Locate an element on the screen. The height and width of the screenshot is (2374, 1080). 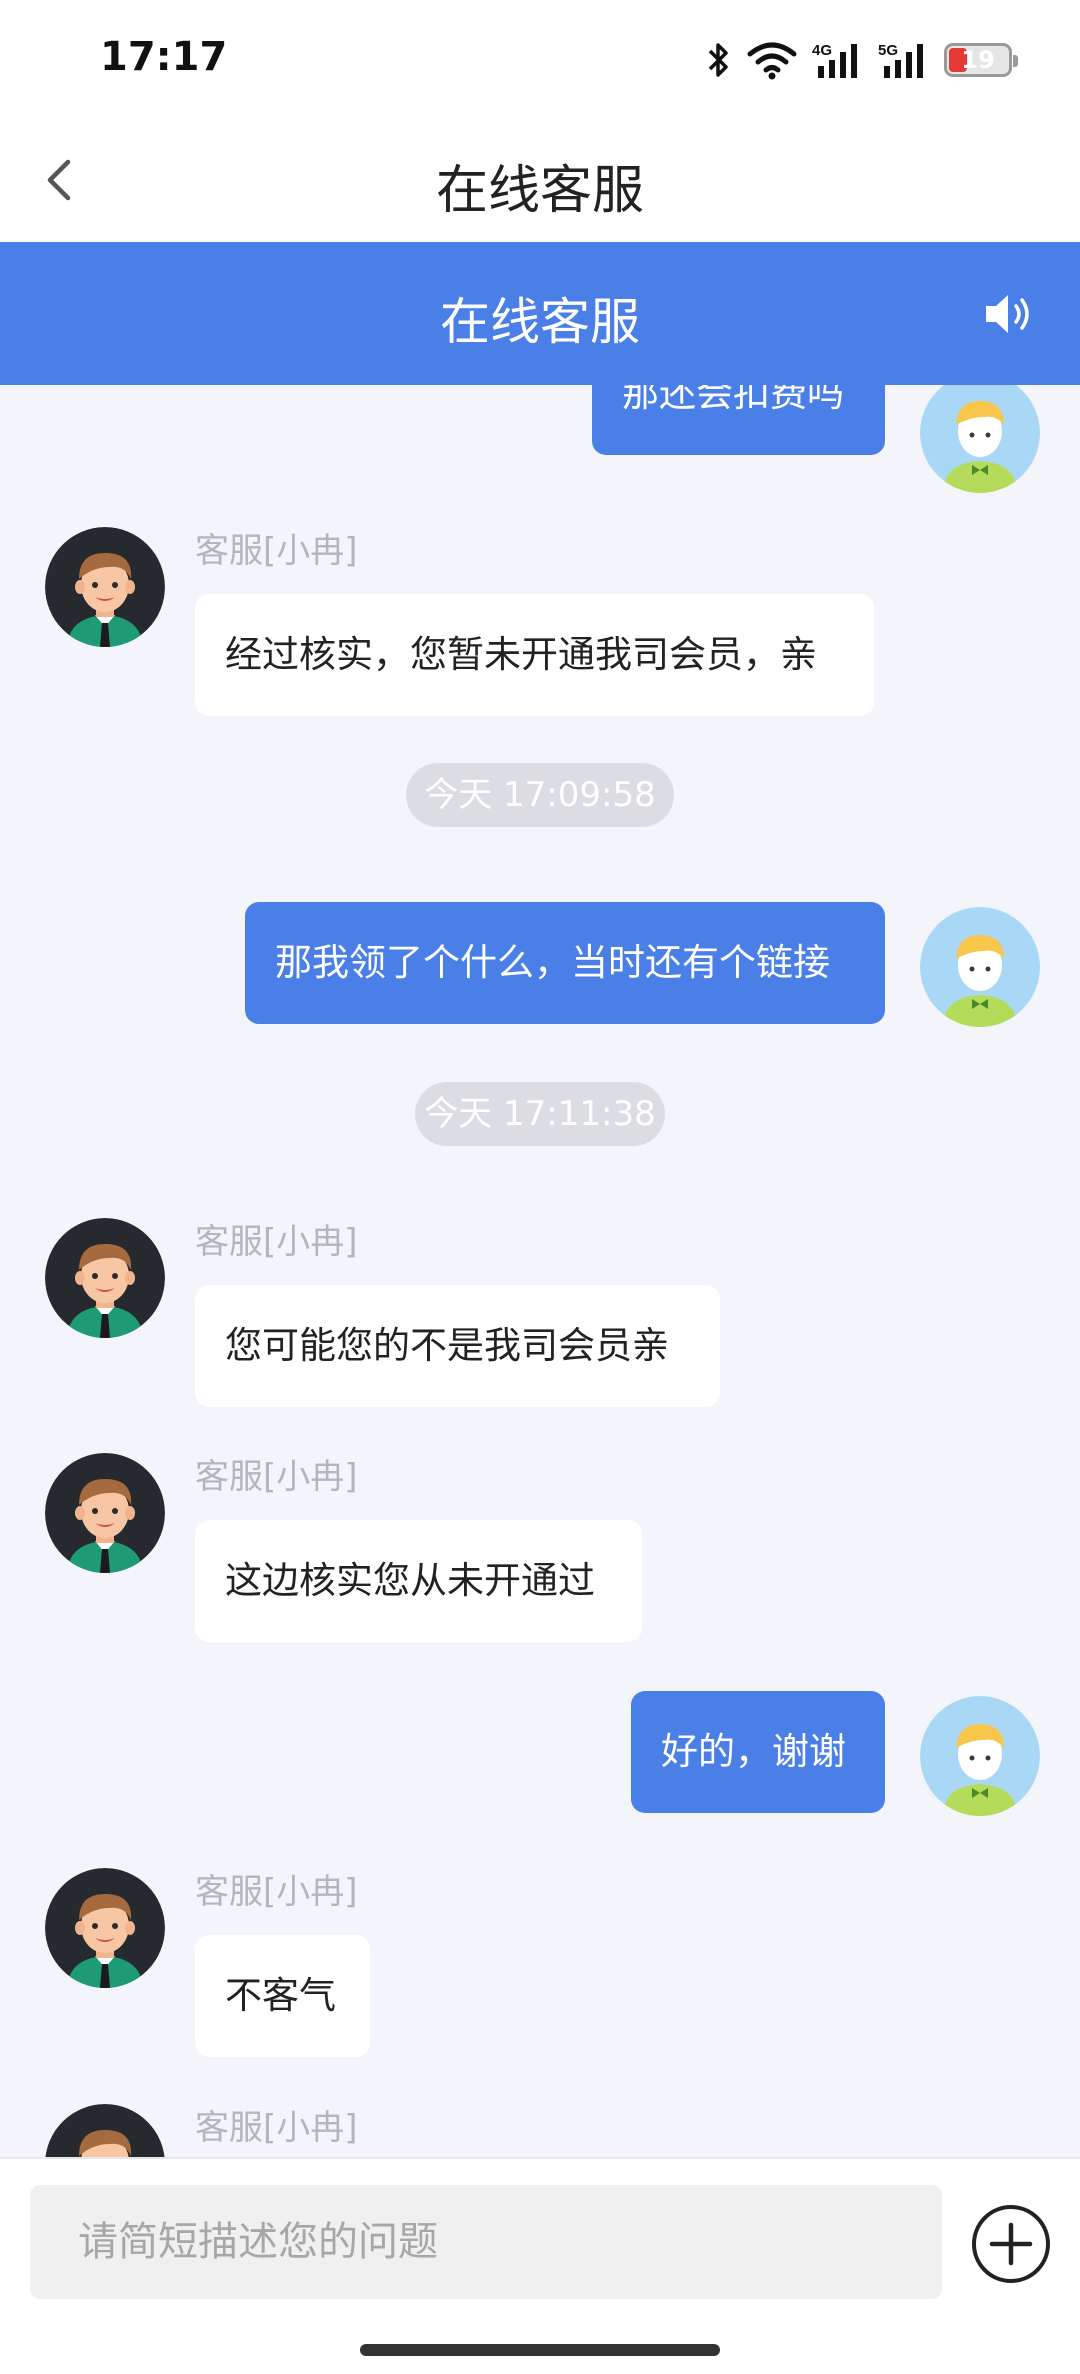
nav-bar: 在线客服 is located at coordinates (540, 180).